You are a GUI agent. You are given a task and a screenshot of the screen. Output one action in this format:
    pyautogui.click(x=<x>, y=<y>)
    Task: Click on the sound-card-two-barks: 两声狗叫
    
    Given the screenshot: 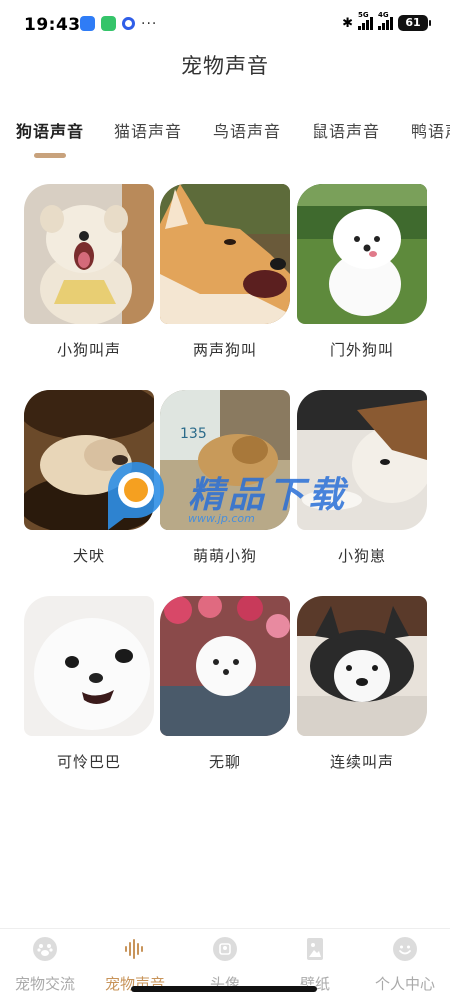 What is the action you would take?
    pyautogui.click(x=225, y=271)
    